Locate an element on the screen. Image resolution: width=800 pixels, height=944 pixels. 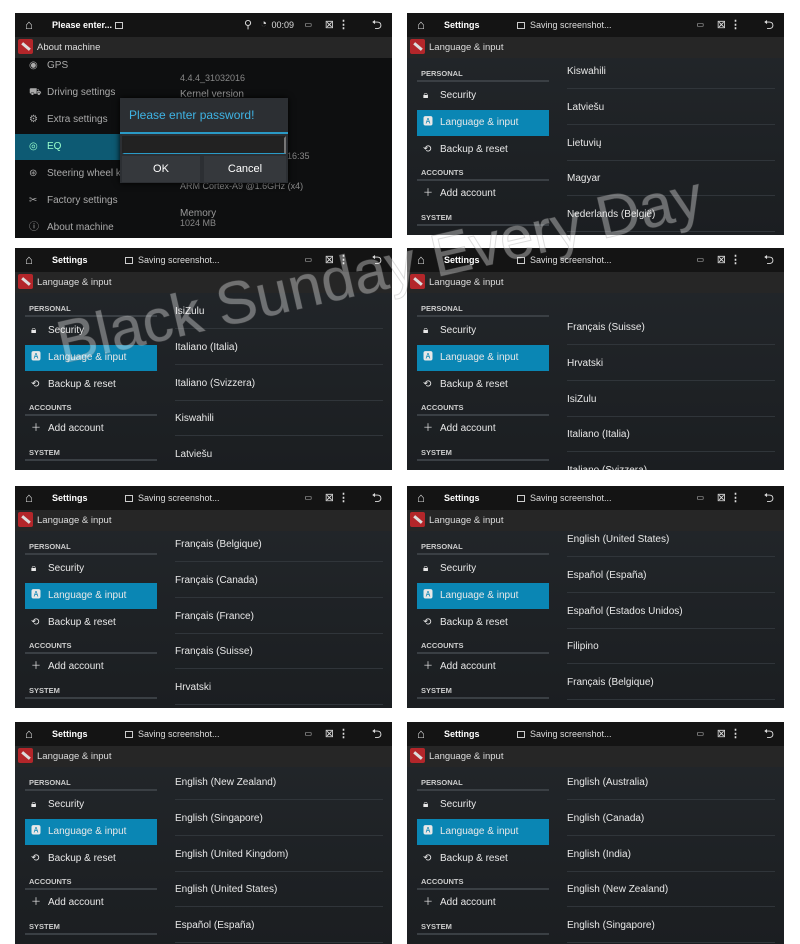
language-name: English (United States) is located at coordinates (618, 539).